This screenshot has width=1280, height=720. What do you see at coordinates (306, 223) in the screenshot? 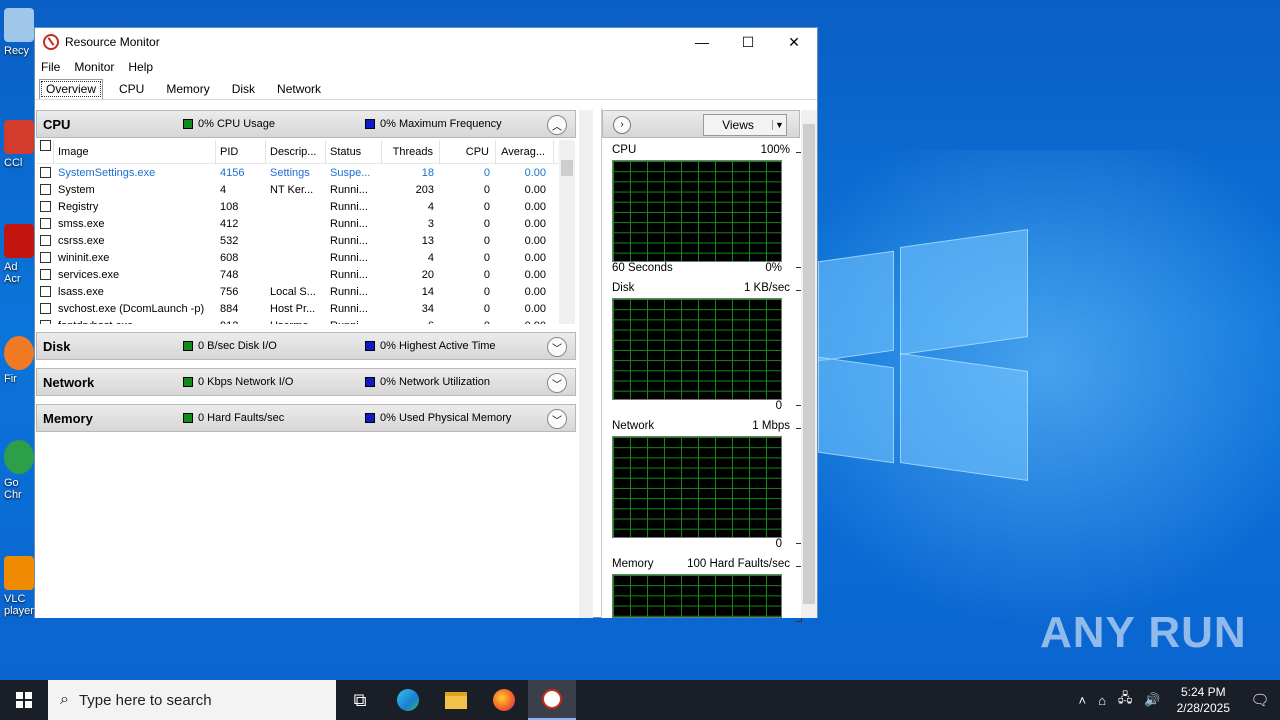
I see `table-row: smss.exe 412 Runni... 3 0 0.00` at bounding box center [306, 223].